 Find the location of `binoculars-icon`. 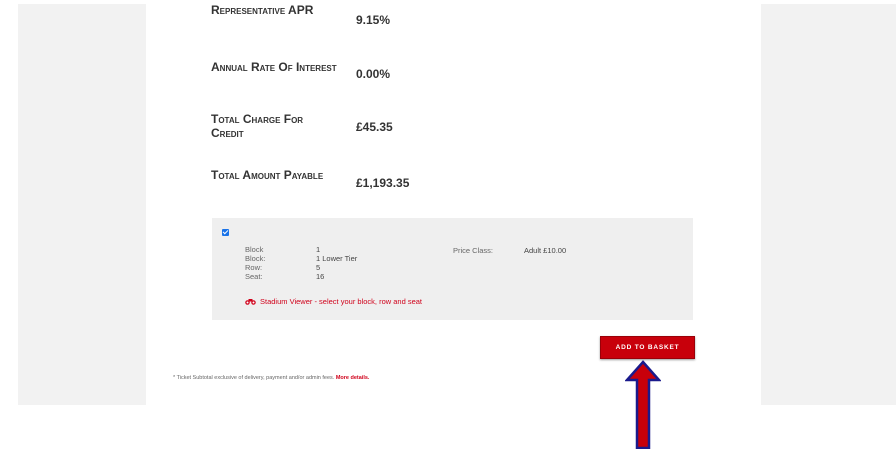

binoculars-icon is located at coordinates (250, 302).